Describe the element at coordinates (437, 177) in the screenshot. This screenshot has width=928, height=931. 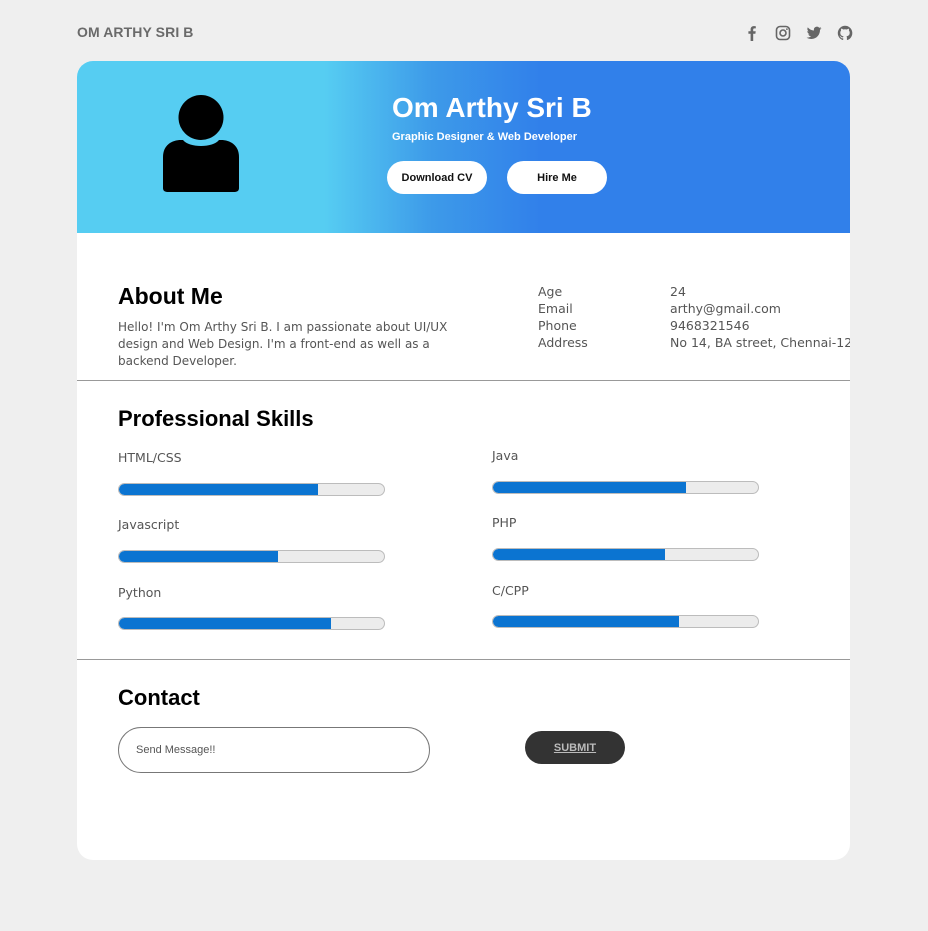
I see `download-cv-button: Download CV` at that location.